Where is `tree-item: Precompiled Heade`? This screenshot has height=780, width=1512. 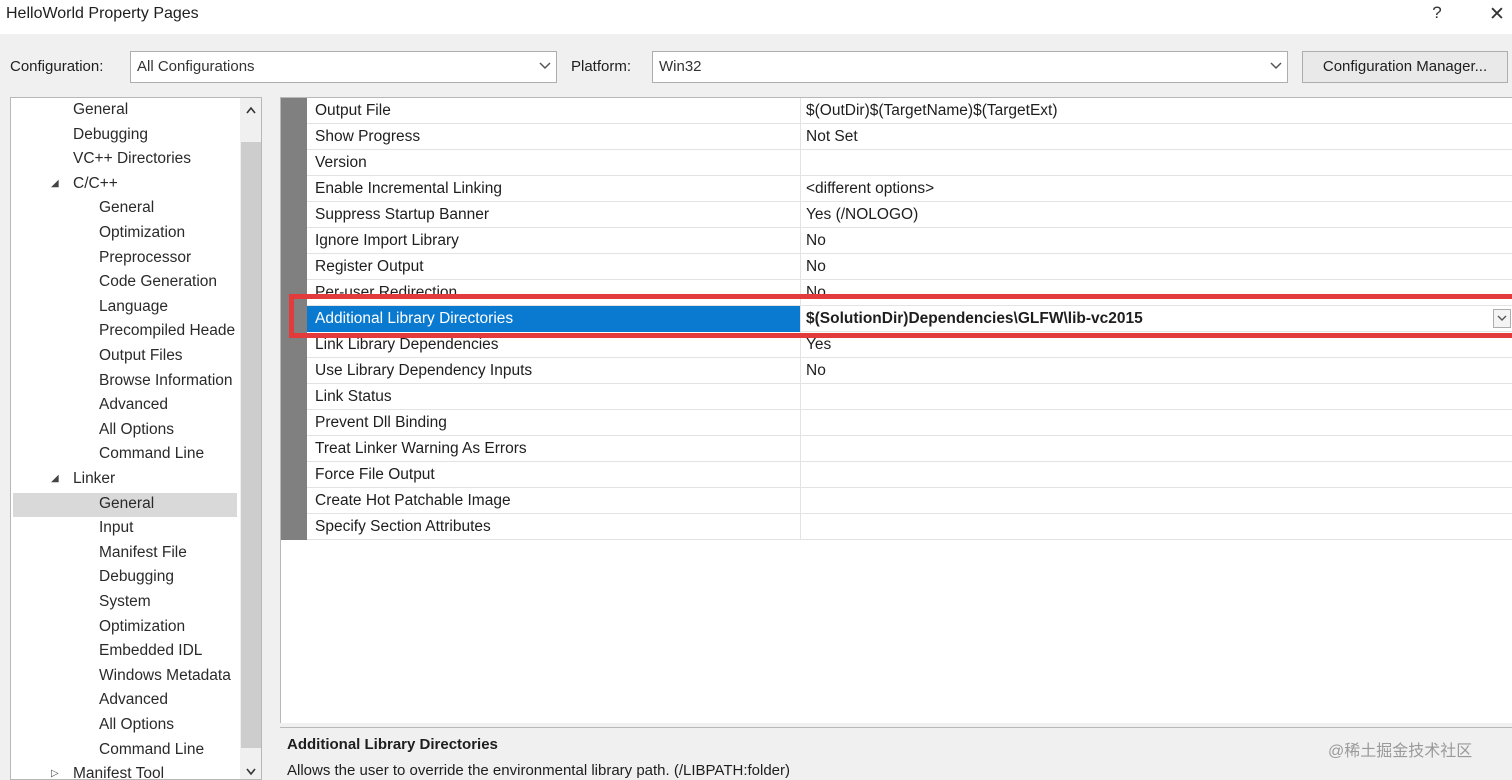
tree-item: Precompiled Heade is located at coordinates (125, 332).